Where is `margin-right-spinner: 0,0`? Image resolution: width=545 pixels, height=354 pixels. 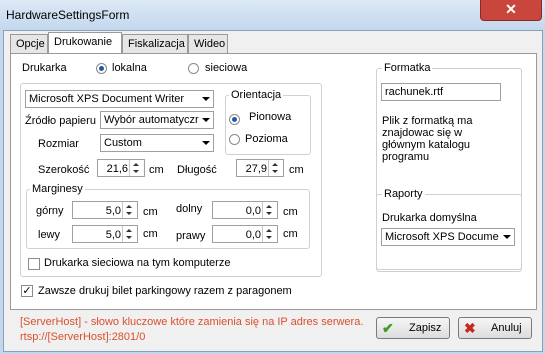 margin-right-spinner: 0,0 is located at coordinates (245, 234).